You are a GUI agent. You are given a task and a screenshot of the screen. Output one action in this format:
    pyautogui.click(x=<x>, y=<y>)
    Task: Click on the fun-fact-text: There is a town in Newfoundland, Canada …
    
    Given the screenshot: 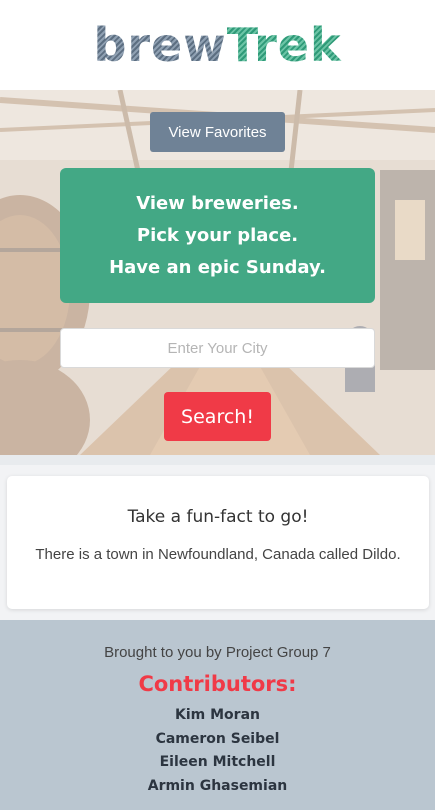 What is the action you would take?
    pyautogui.click(x=218, y=554)
    